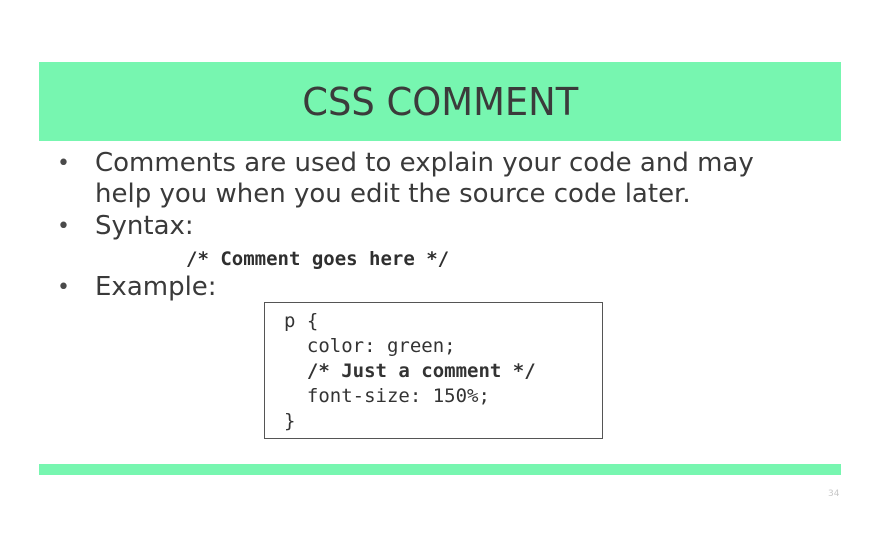 This screenshot has width=880, height=550. I want to click on syntax-code: /* Comment goes here */, so click(318, 259).